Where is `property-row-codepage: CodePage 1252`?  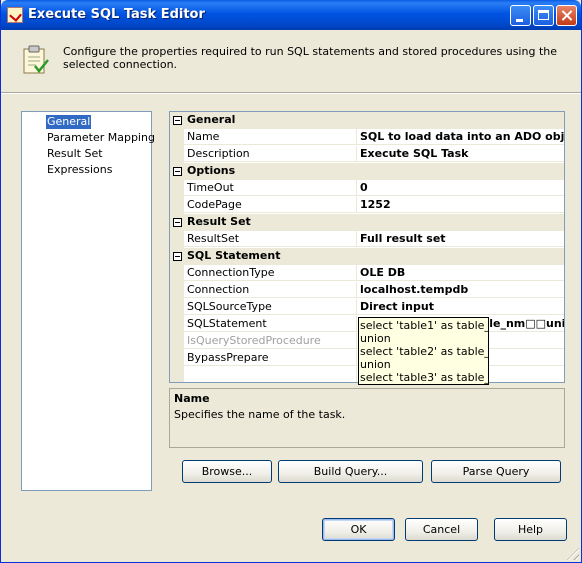 property-row-codepage: CodePage 1252 is located at coordinates (367, 205).